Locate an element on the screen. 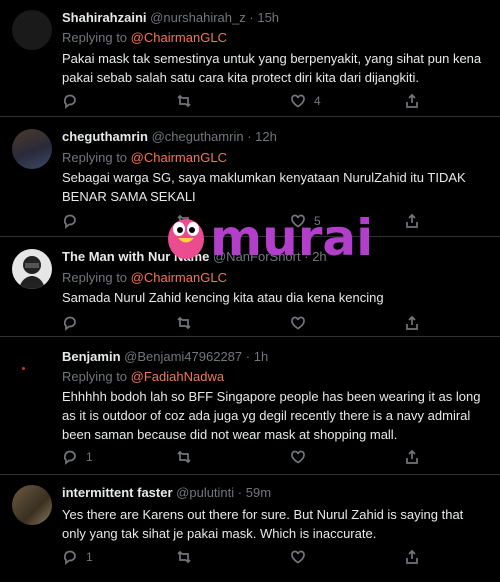 The height and width of the screenshot is (582, 500). mention-link: @FadiahNadwa is located at coordinates (177, 376).